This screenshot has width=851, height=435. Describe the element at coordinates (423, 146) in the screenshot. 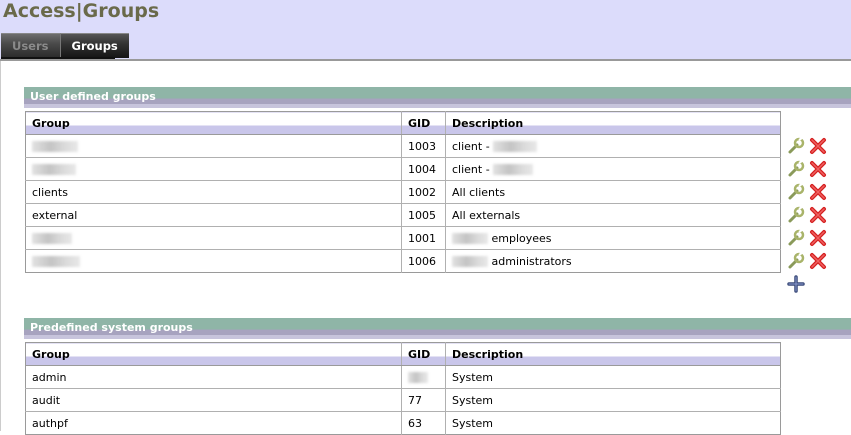

I see `gid-cell: 1003` at that location.